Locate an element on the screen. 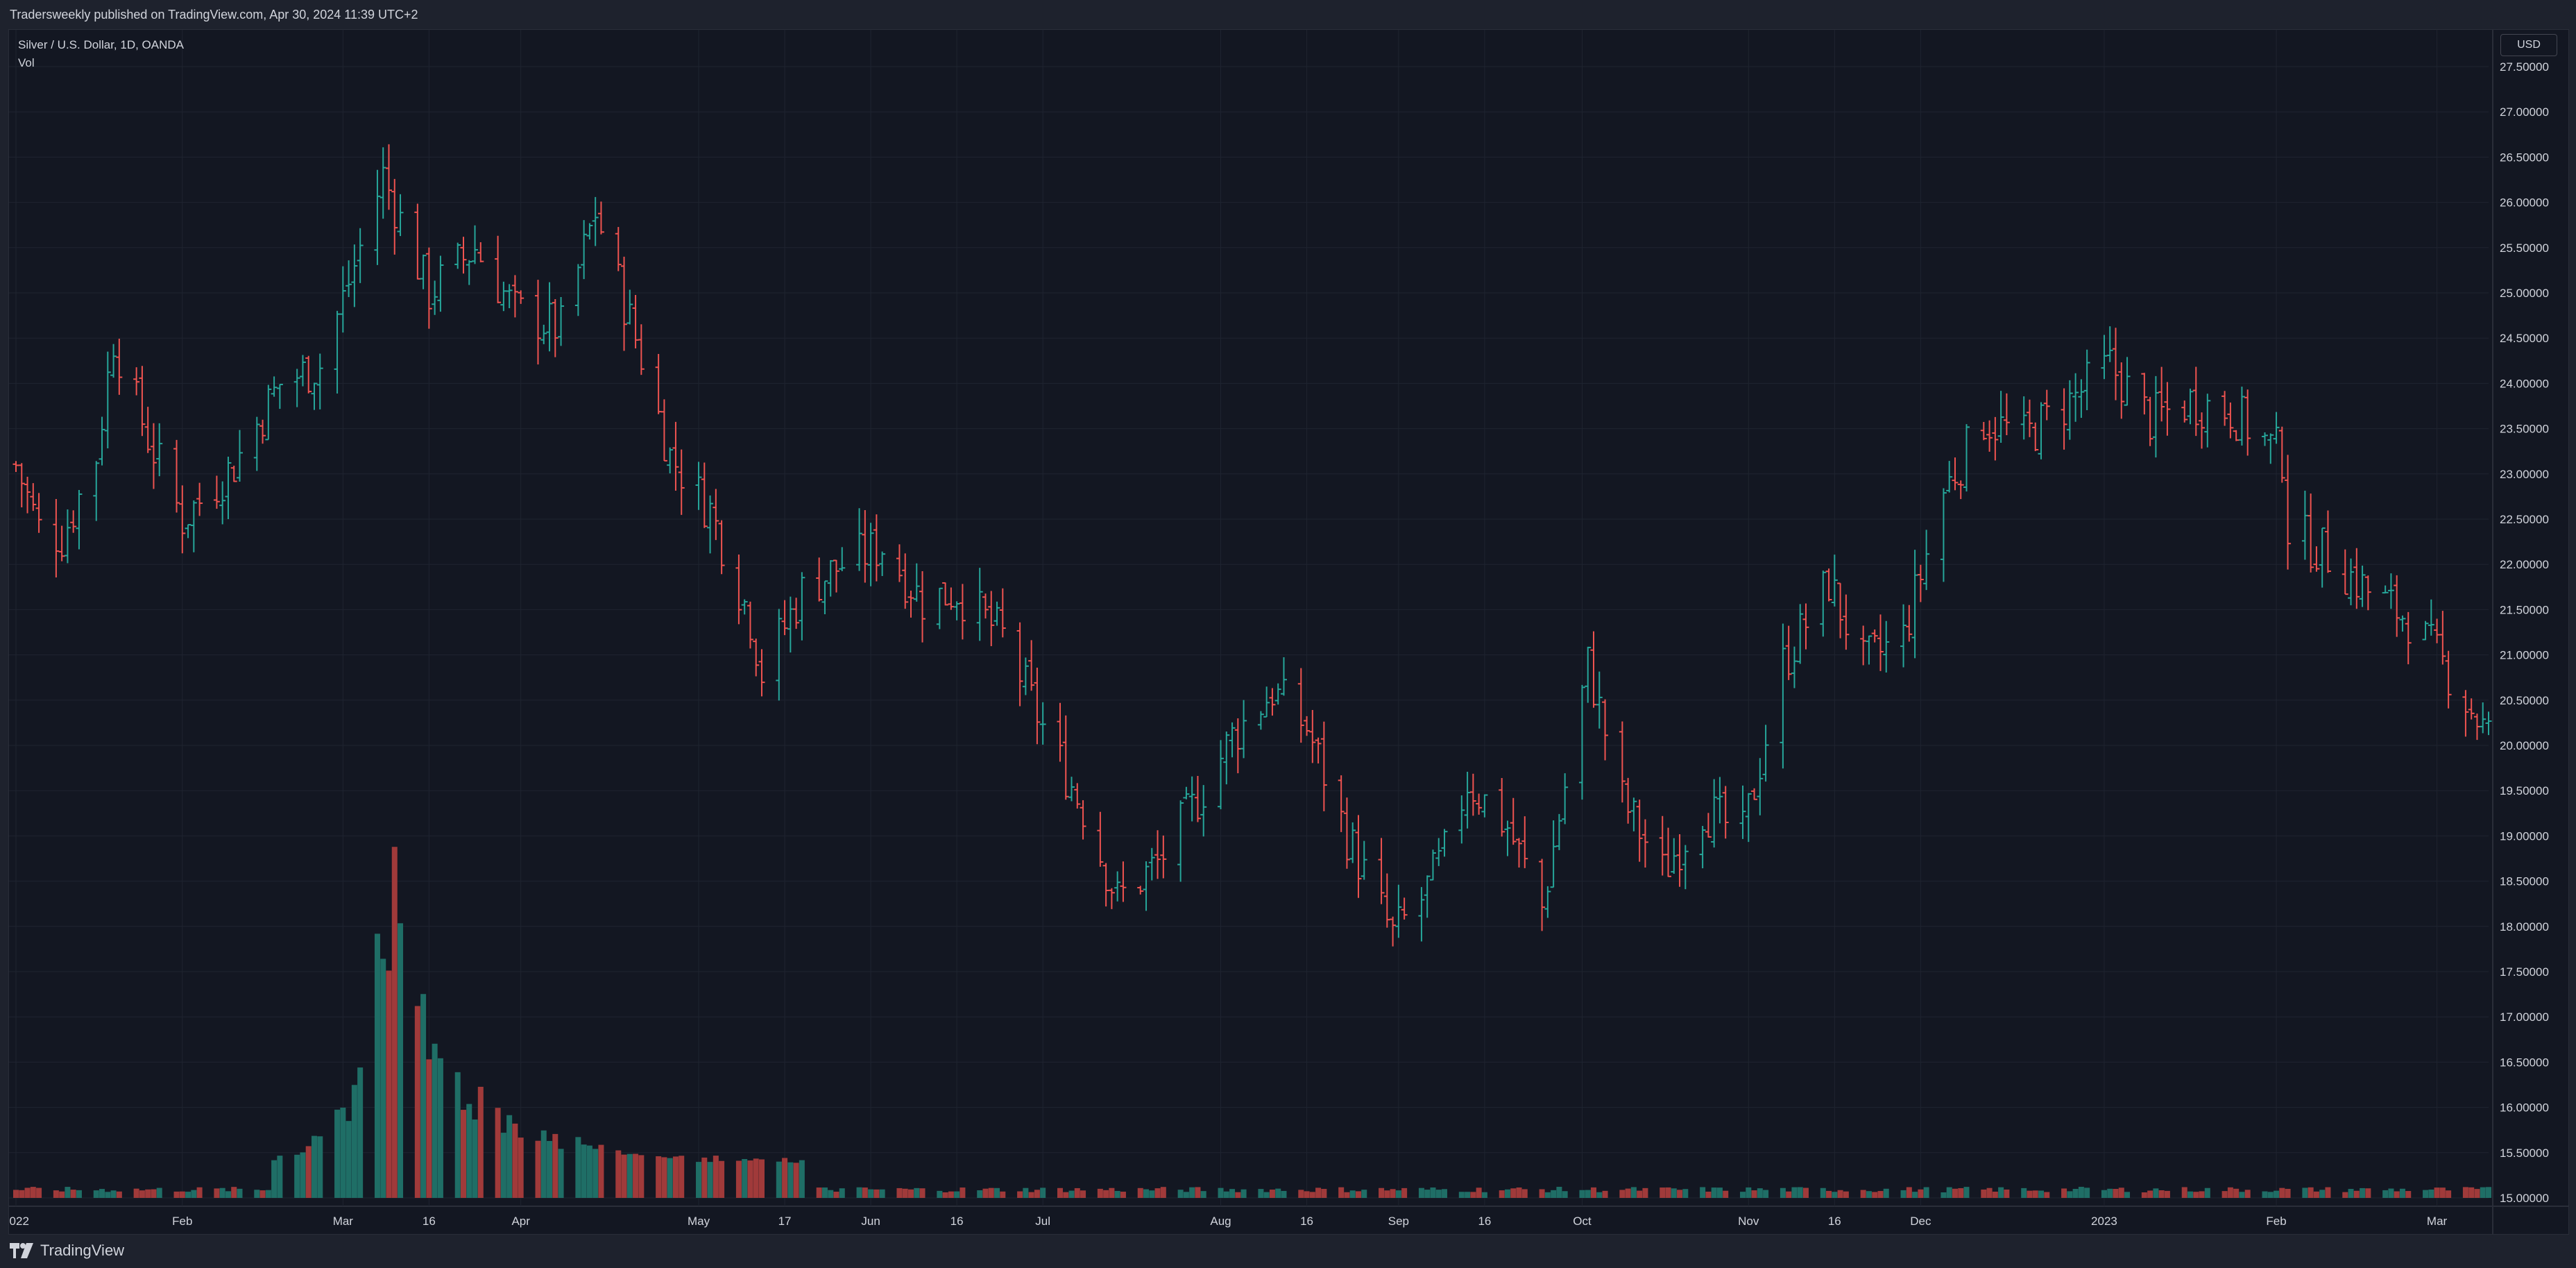 The width and height of the screenshot is (2576, 1268). volume-indicator-label: Vol is located at coordinates (101, 63).